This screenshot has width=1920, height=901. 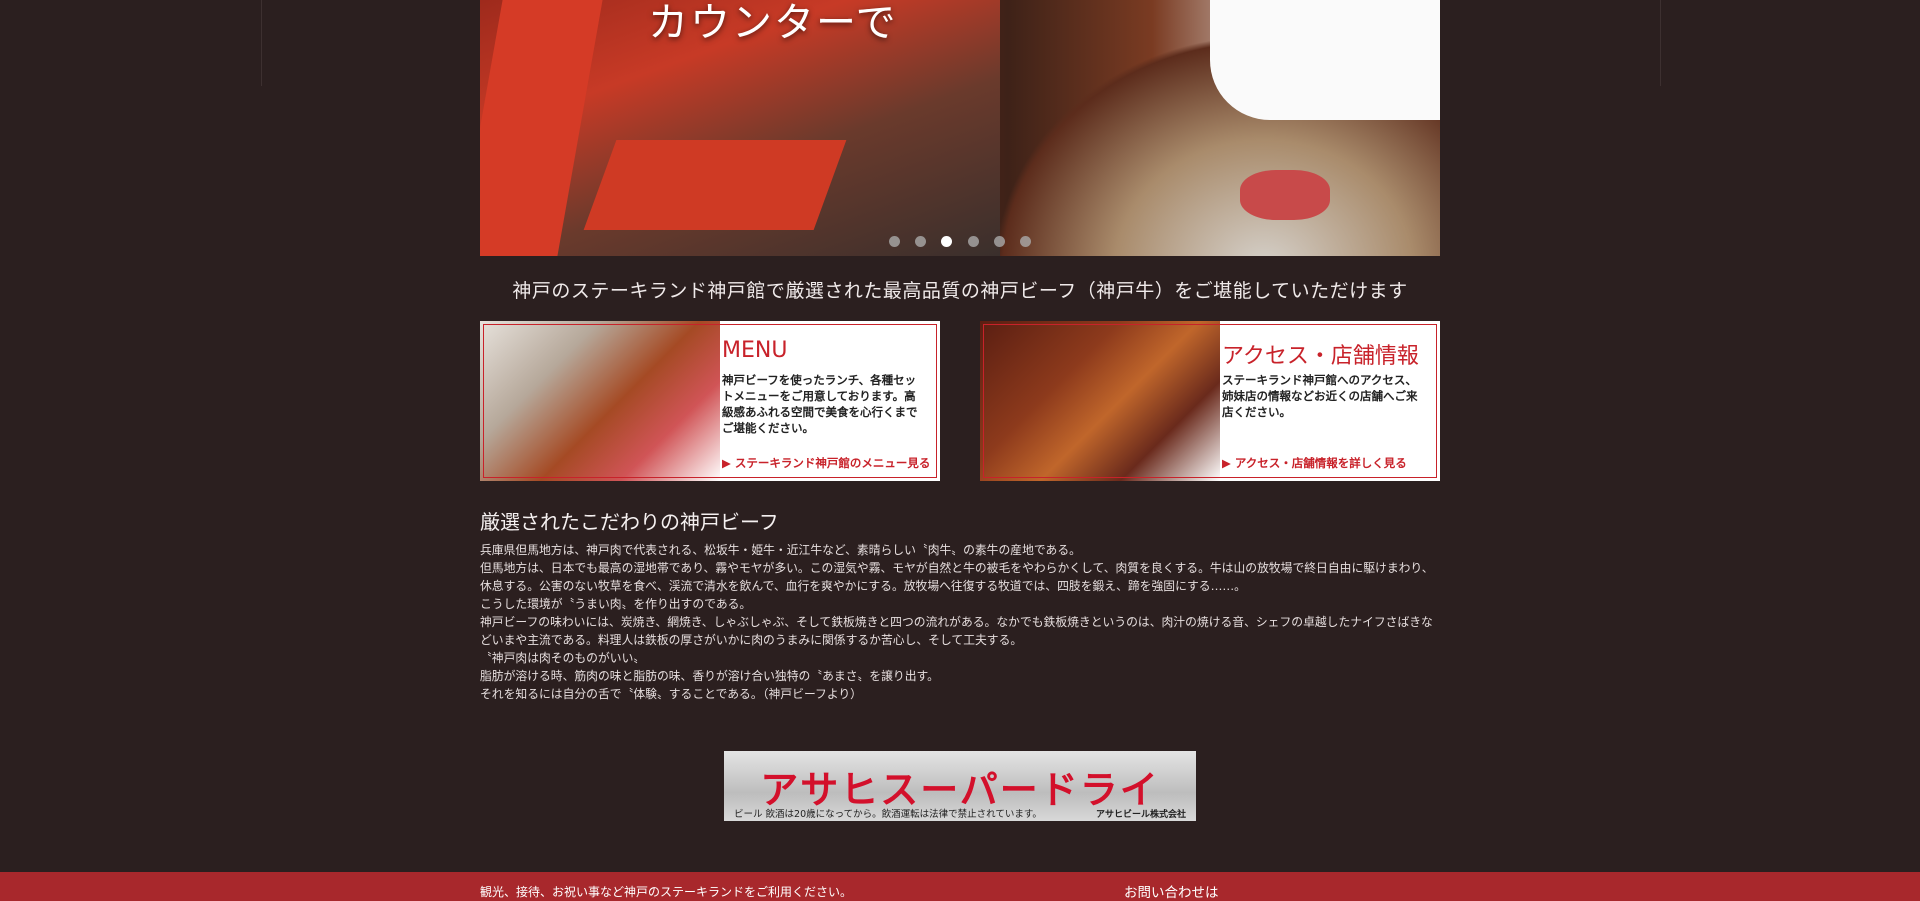 What do you see at coordinates (1320, 396) in the screenshot?
I see `access-card-description: ステーキランド神戸館へのアクセス、姉妹店の情報などお近くの店舗へご来店ください。` at bounding box center [1320, 396].